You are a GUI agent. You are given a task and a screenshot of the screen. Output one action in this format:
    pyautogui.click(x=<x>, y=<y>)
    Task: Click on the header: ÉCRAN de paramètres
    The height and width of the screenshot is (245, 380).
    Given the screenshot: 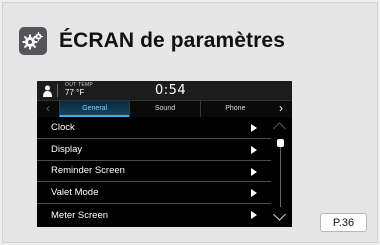 What is the action you would take?
    pyautogui.click(x=152, y=41)
    